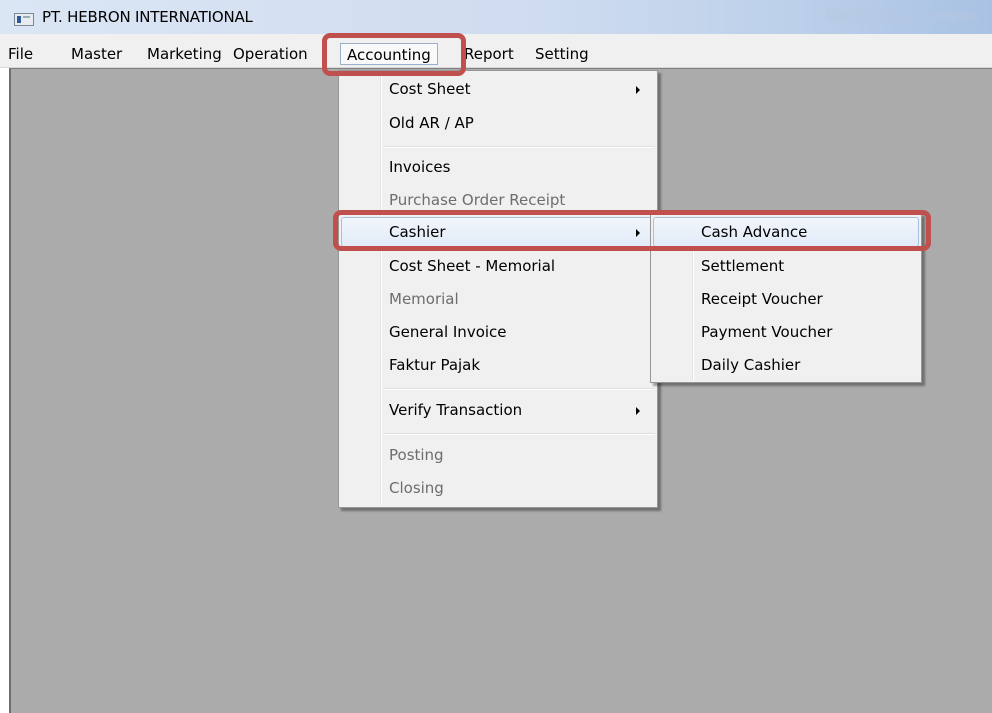 The image size is (992, 713). Describe the element at coordinates (498, 89) in the screenshot. I see `menu-item-cost-sheet: Cost Sheet` at that location.